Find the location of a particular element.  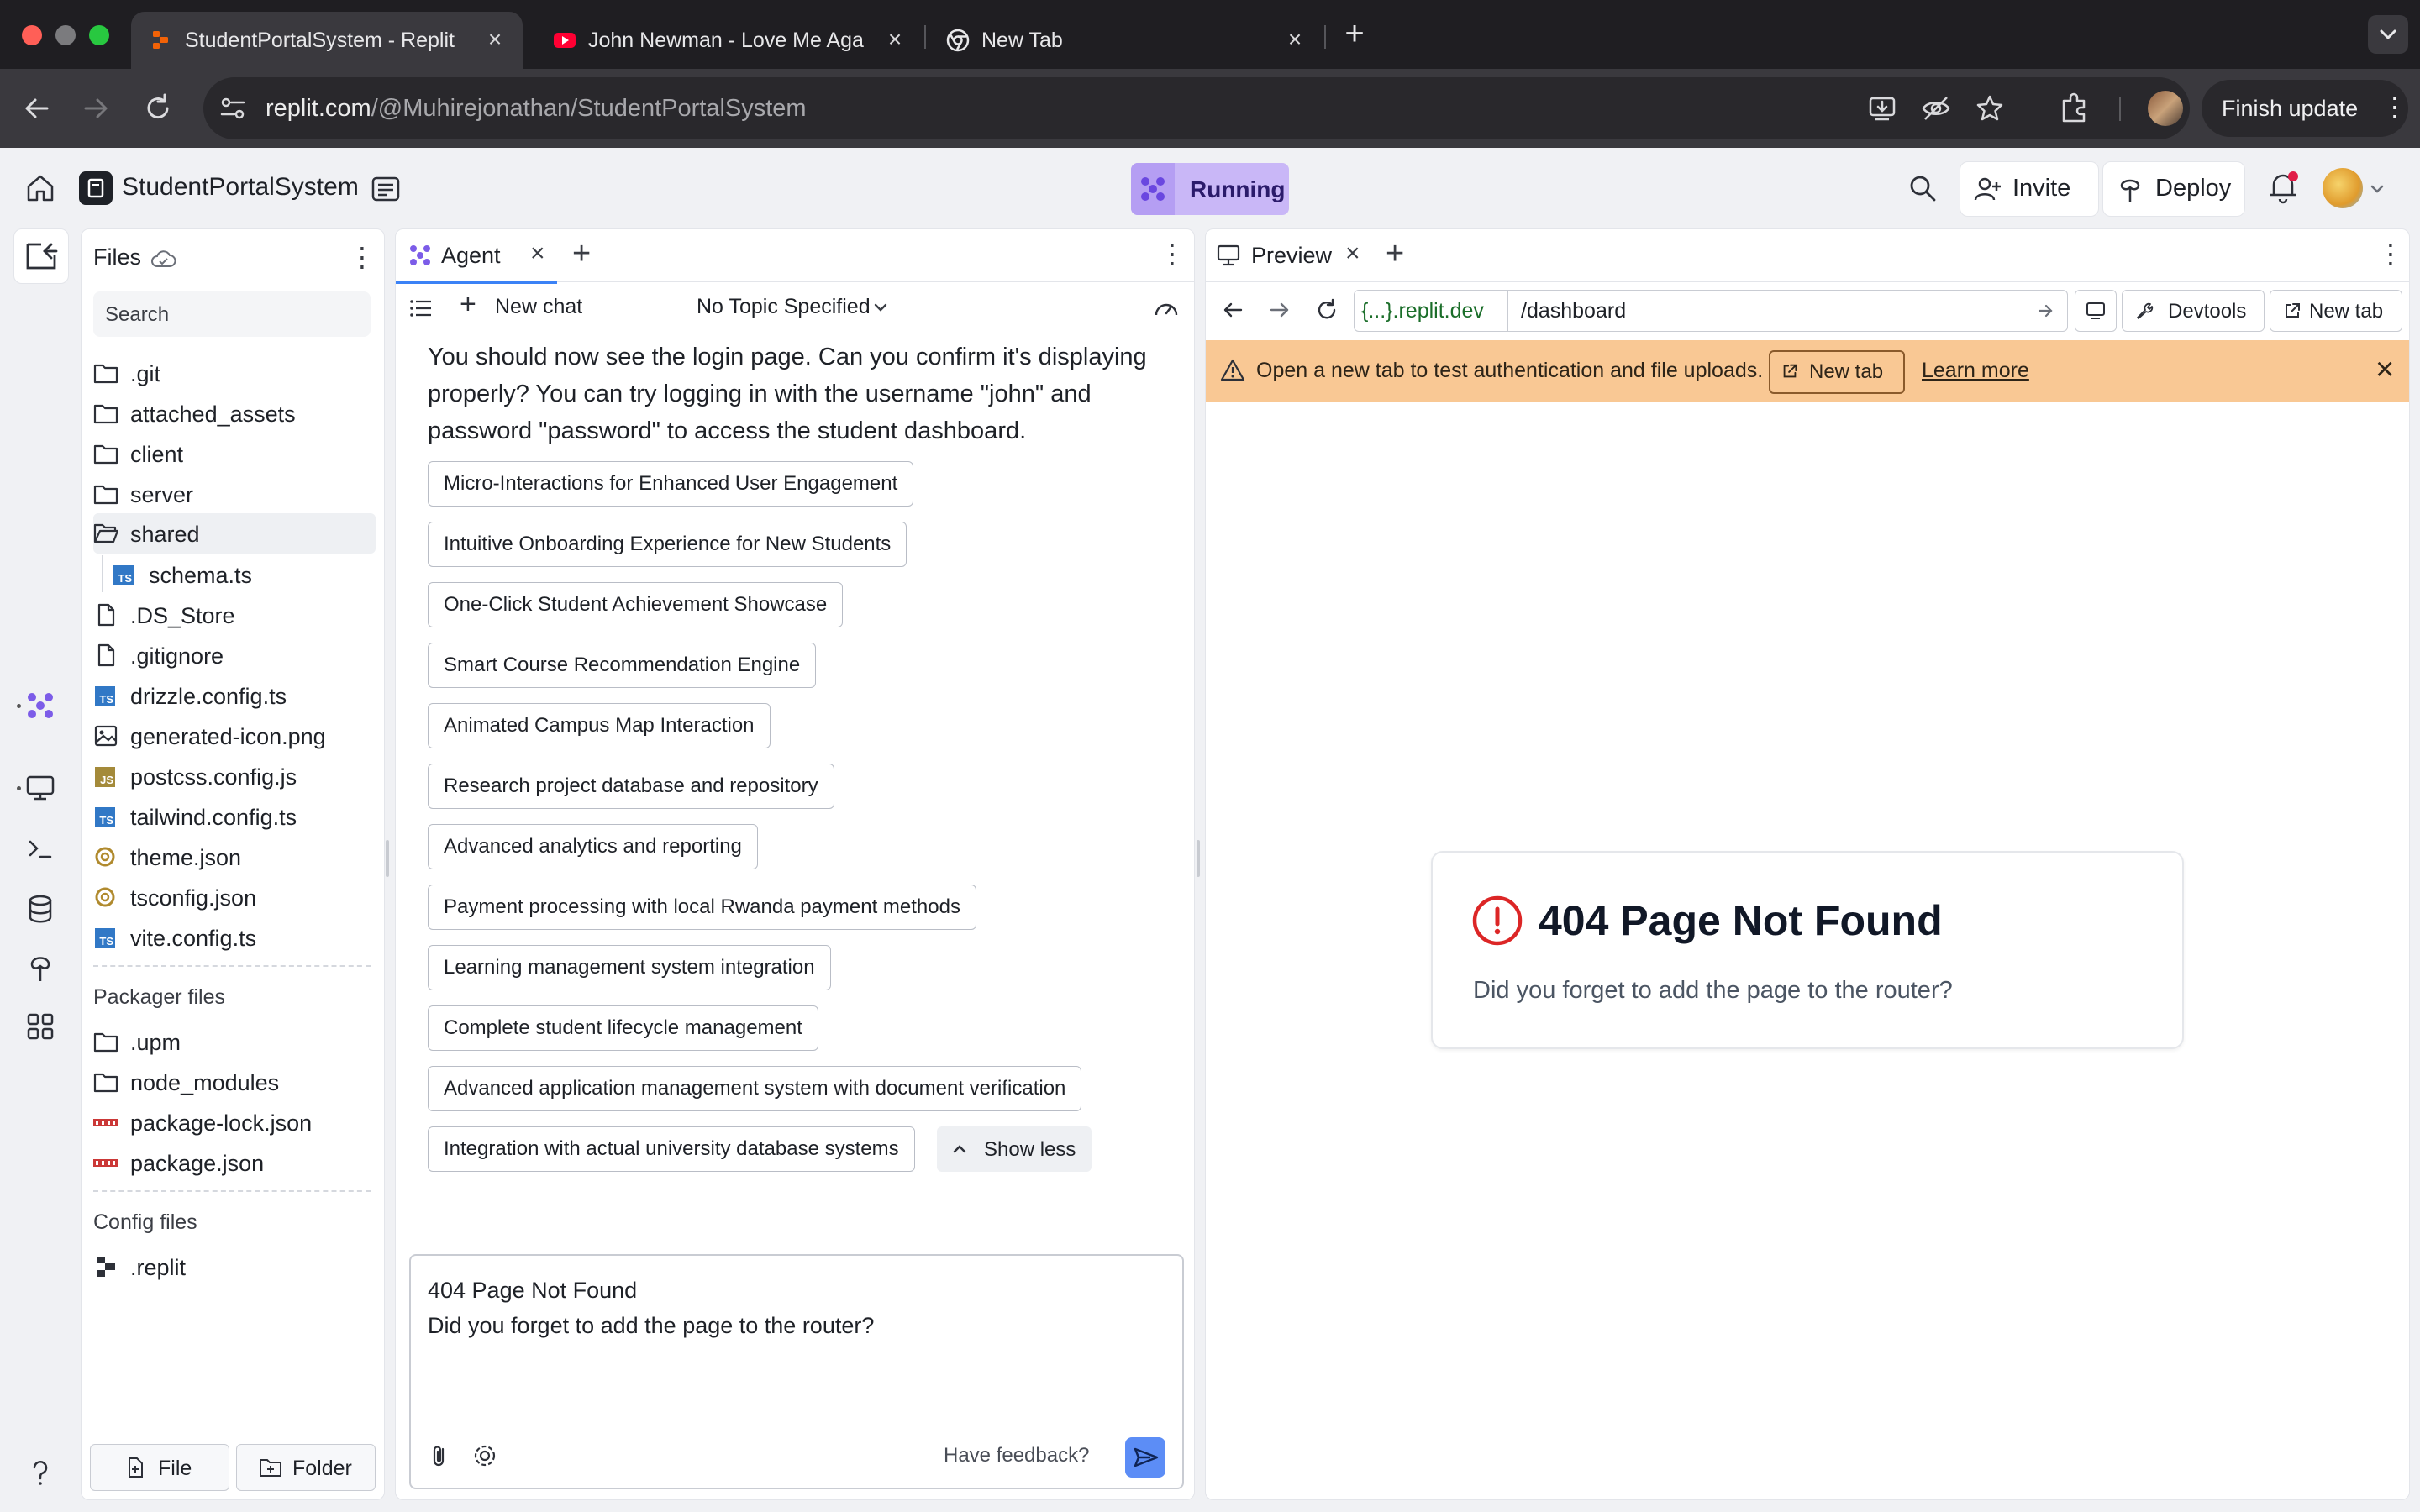

learn-more-link: Learn more is located at coordinates (1976, 371).